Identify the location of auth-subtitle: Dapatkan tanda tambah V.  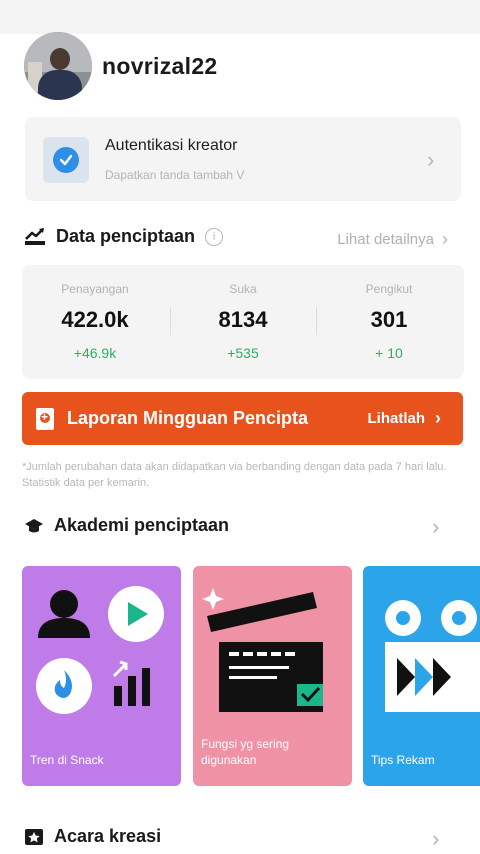
(175, 175).